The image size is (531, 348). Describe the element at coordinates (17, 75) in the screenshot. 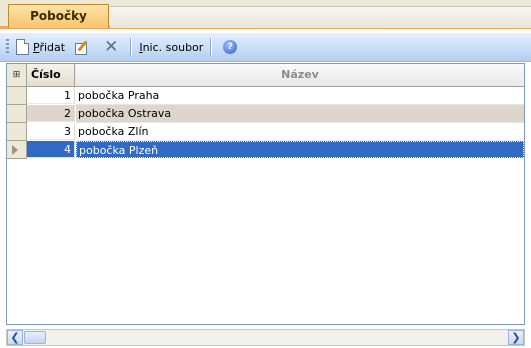

I see `column-chooser-icon: ⊞` at that location.